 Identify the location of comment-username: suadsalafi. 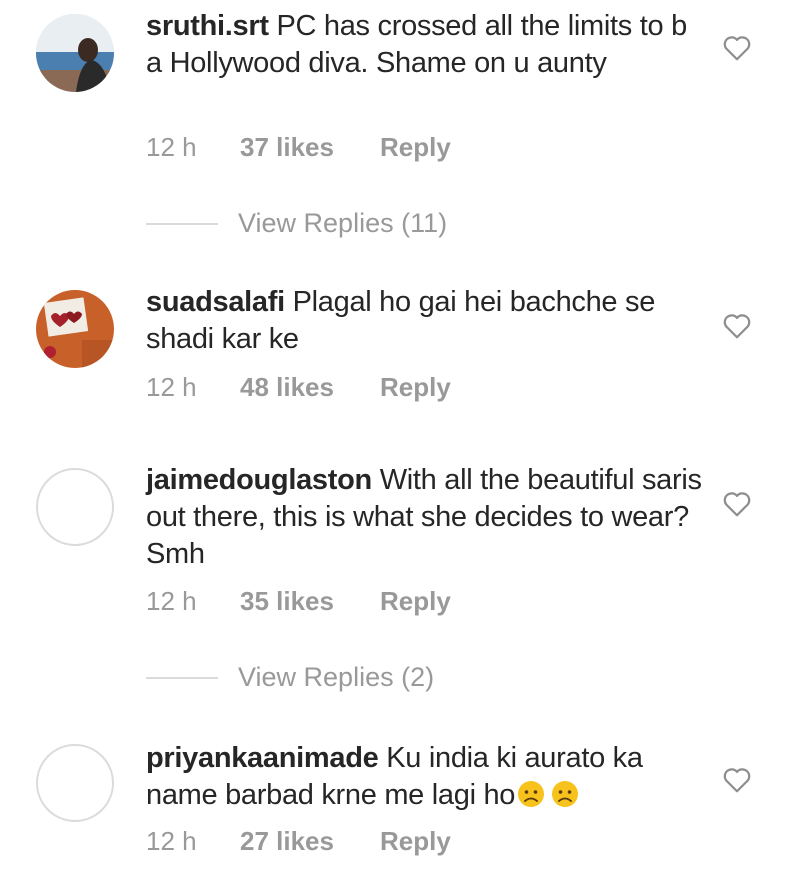
(215, 302).